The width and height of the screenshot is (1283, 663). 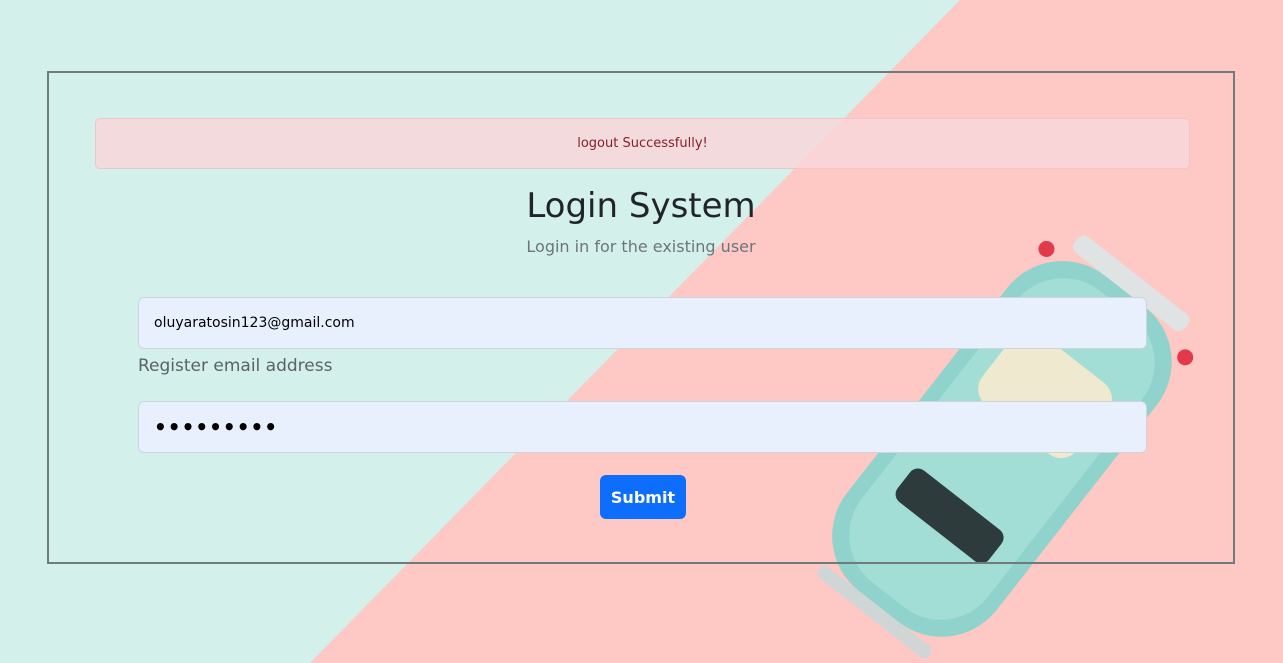 What do you see at coordinates (216, 427) in the screenshot?
I see `password-value: •••••••••` at bounding box center [216, 427].